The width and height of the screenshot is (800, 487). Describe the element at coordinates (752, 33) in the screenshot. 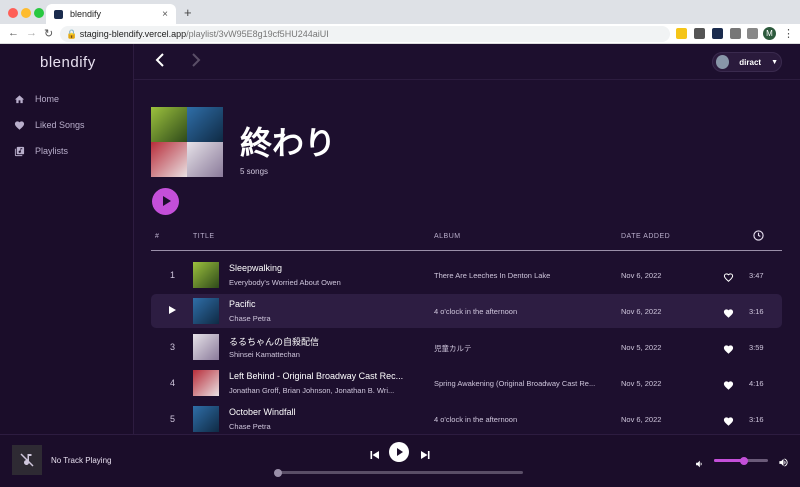

I see `sidepanel-icon` at that location.